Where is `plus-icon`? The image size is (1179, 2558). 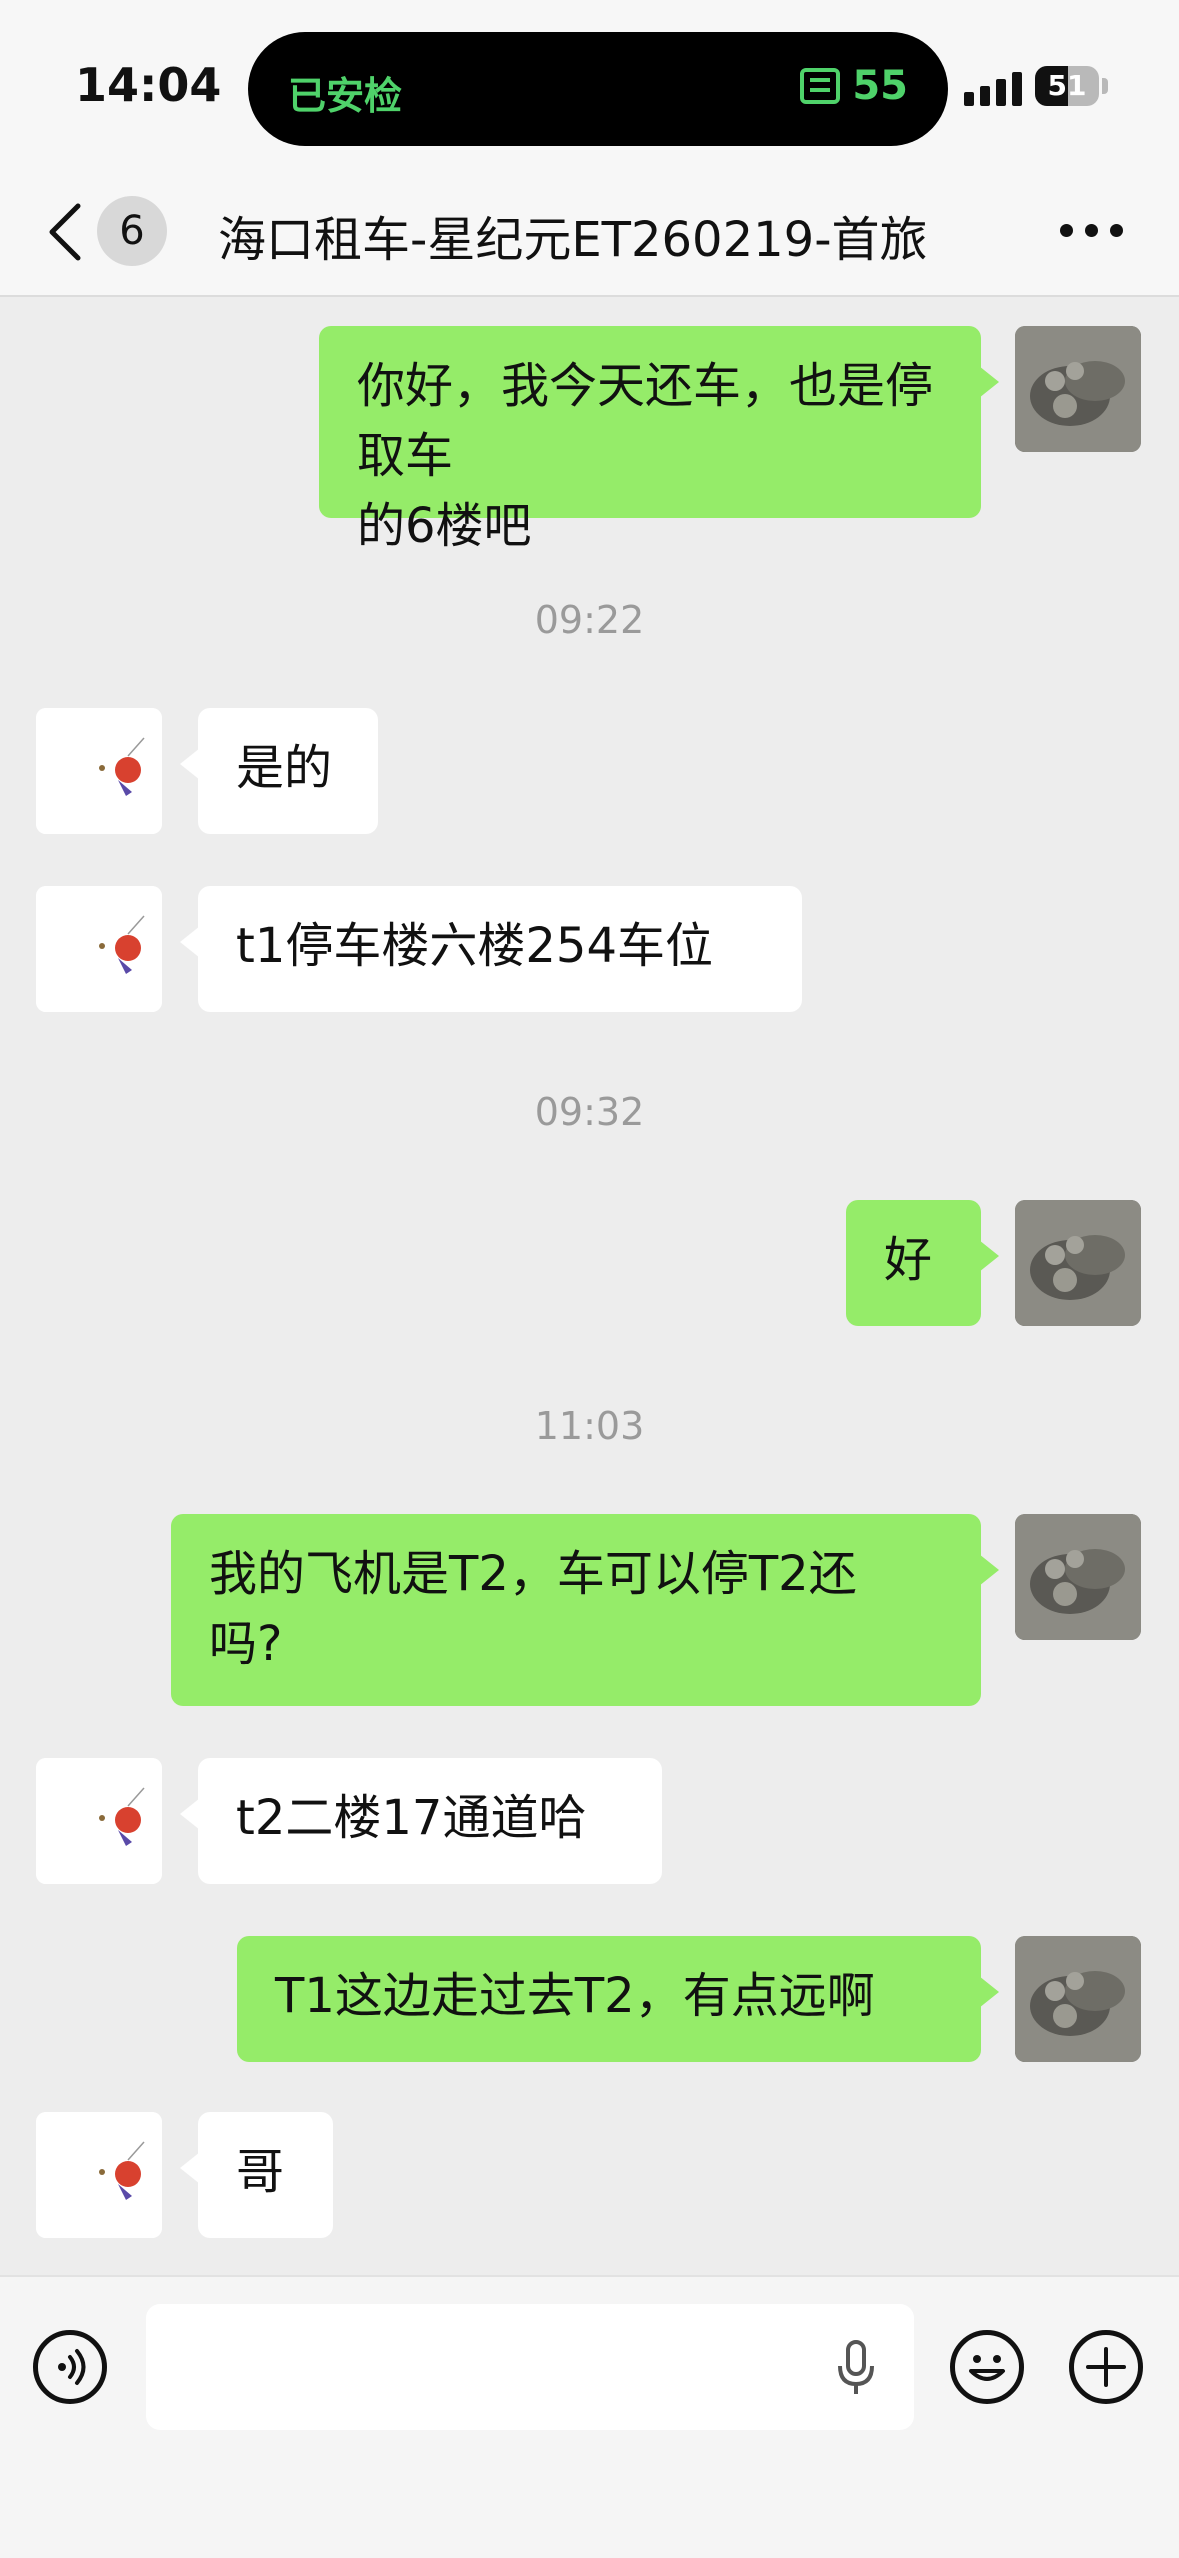 plus-icon is located at coordinates (1106, 2367).